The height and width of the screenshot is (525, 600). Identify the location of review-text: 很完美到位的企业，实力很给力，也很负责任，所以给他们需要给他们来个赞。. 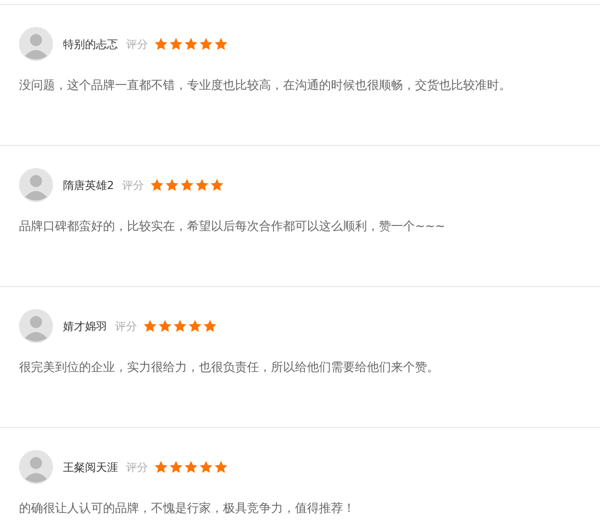
(229, 367).